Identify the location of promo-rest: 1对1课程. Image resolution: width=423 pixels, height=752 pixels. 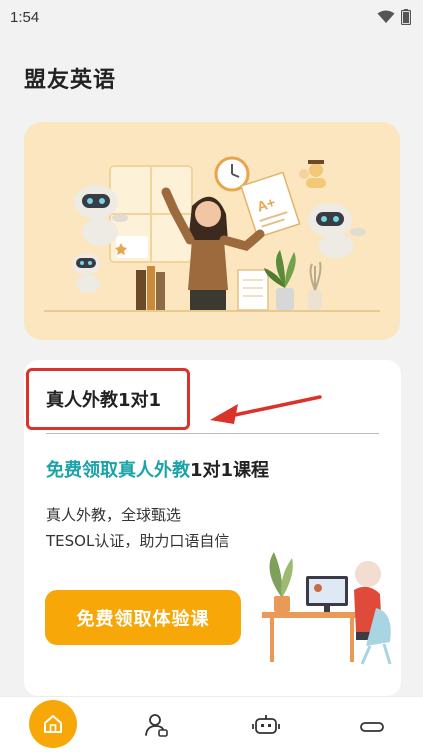
(230, 470).